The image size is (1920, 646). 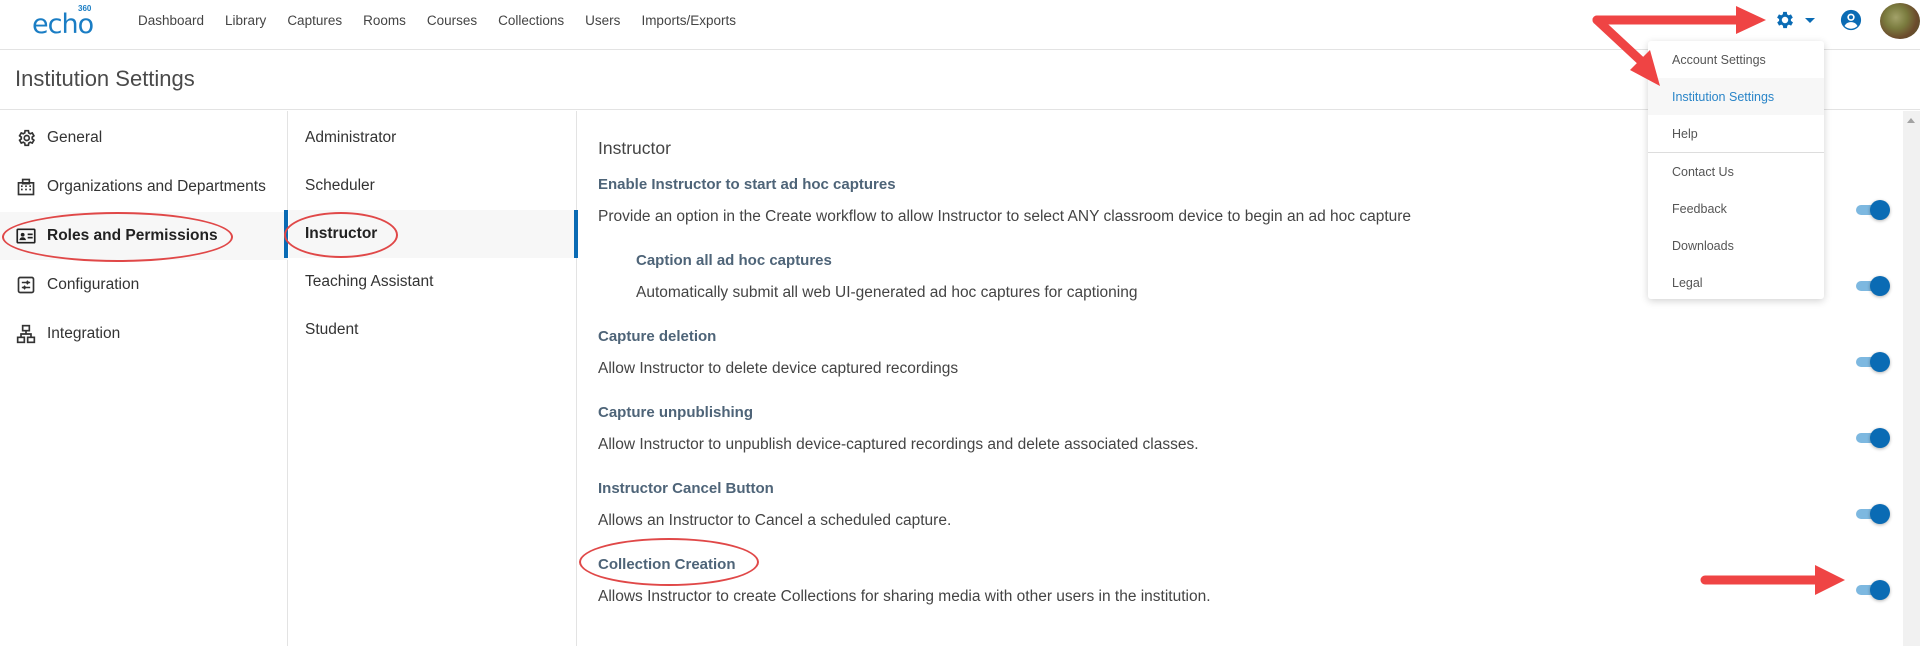 What do you see at coordinates (1785, 20) in the screenshot?
I see `gear-icon` at bounding box center [1785, 20].